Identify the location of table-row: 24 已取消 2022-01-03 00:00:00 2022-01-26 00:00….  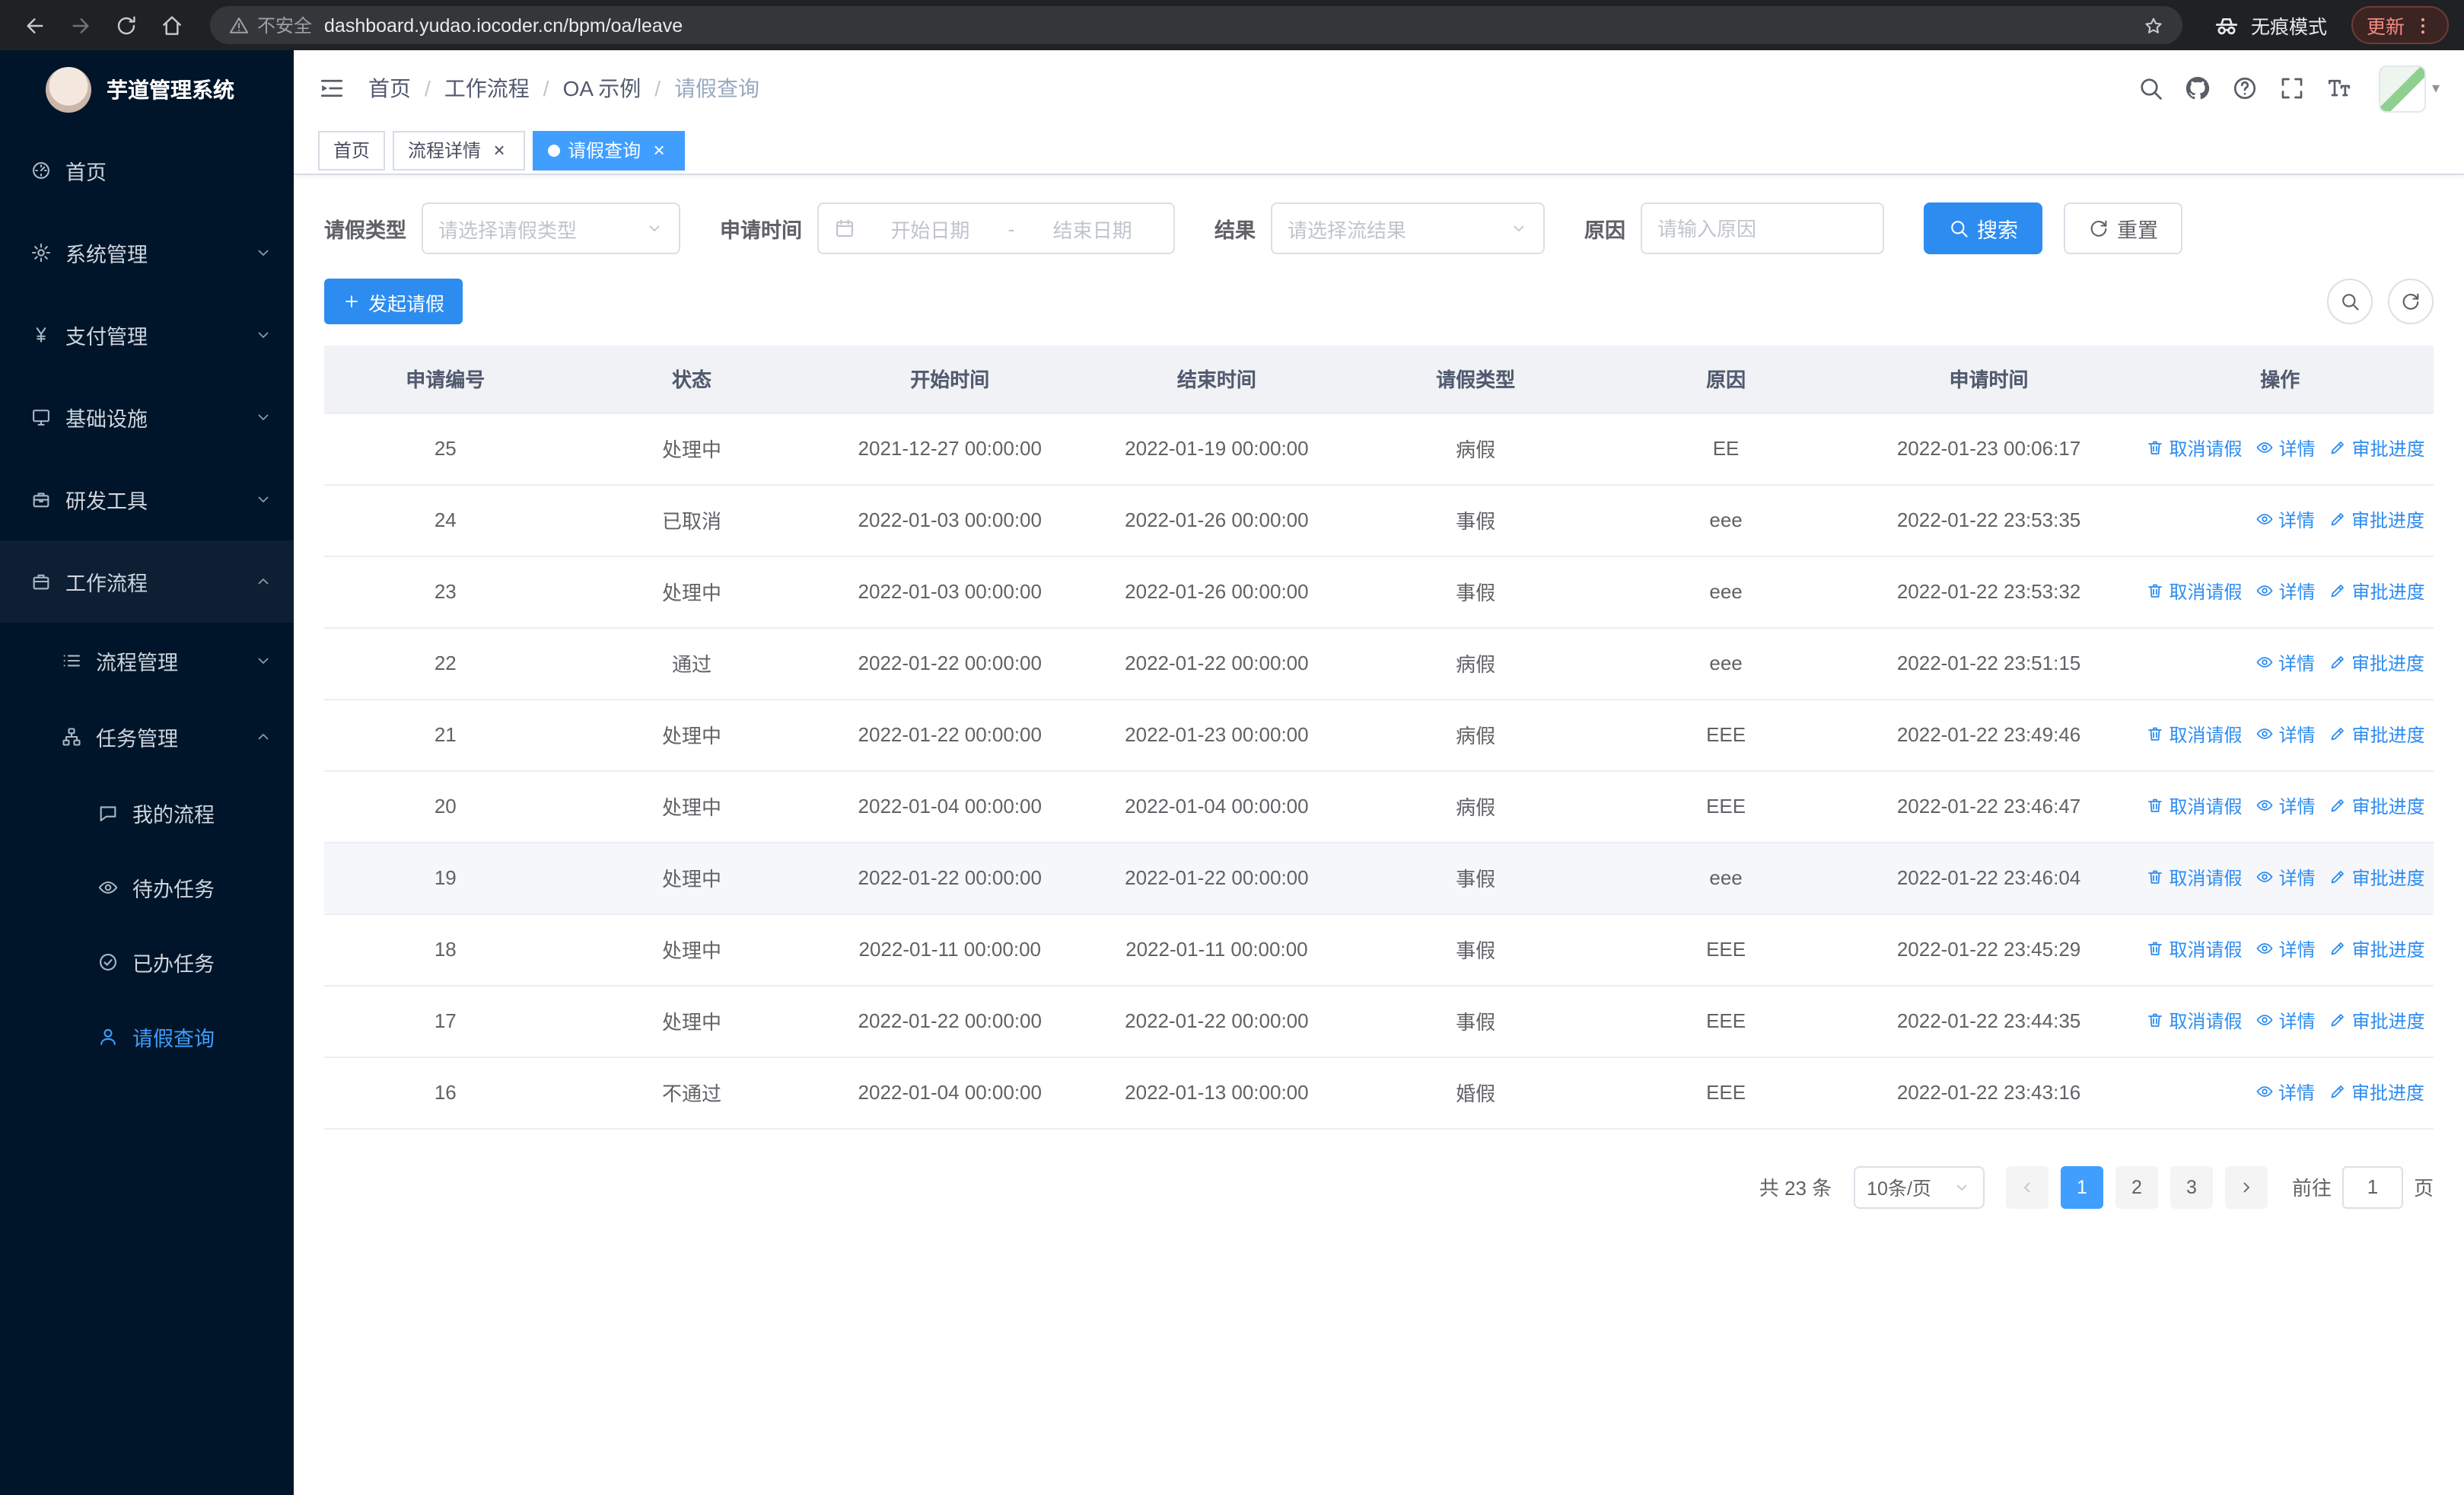
(1379, 520).